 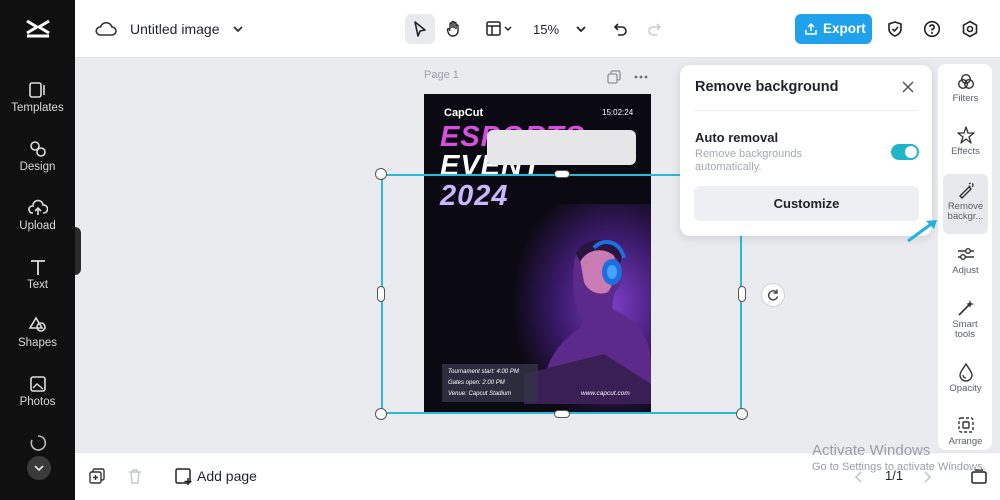 I want to click on popover-title: Remove background, so click(x=767, y=87).